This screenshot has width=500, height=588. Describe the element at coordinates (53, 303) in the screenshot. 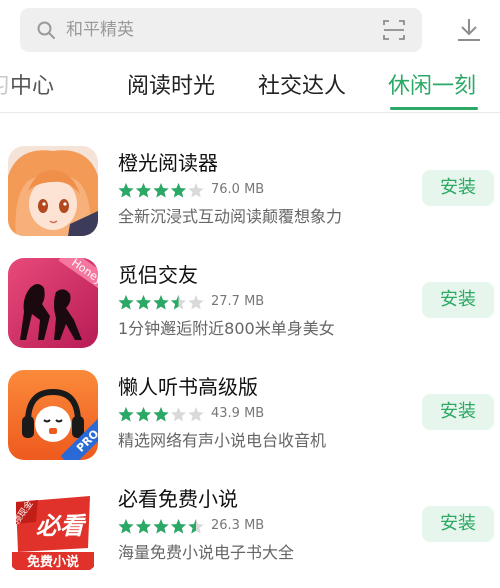

I see `couple-silhouette-icon: Honey` at that location.